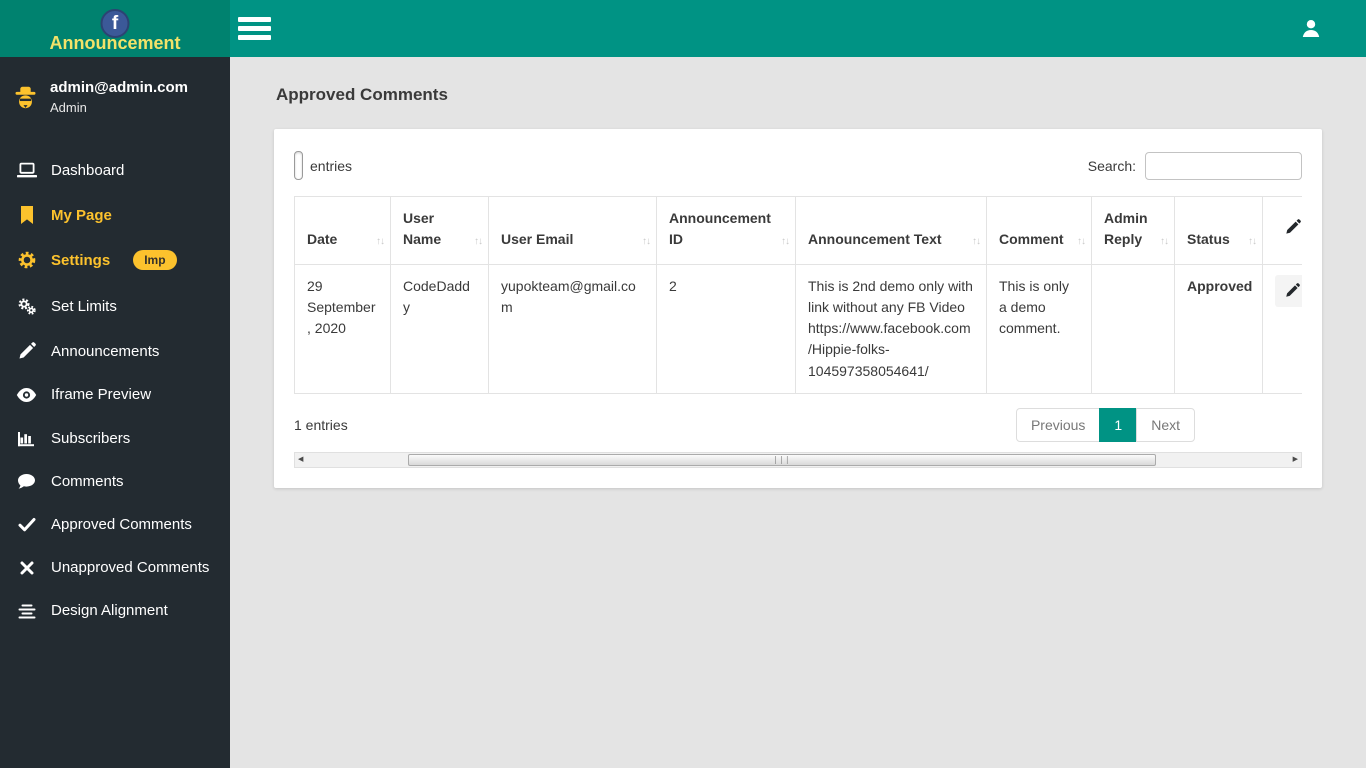 The height and width of the screenshot is (768, 1366). I want to click on sidebar-item-label: Approved Comments, so click(121, 524).